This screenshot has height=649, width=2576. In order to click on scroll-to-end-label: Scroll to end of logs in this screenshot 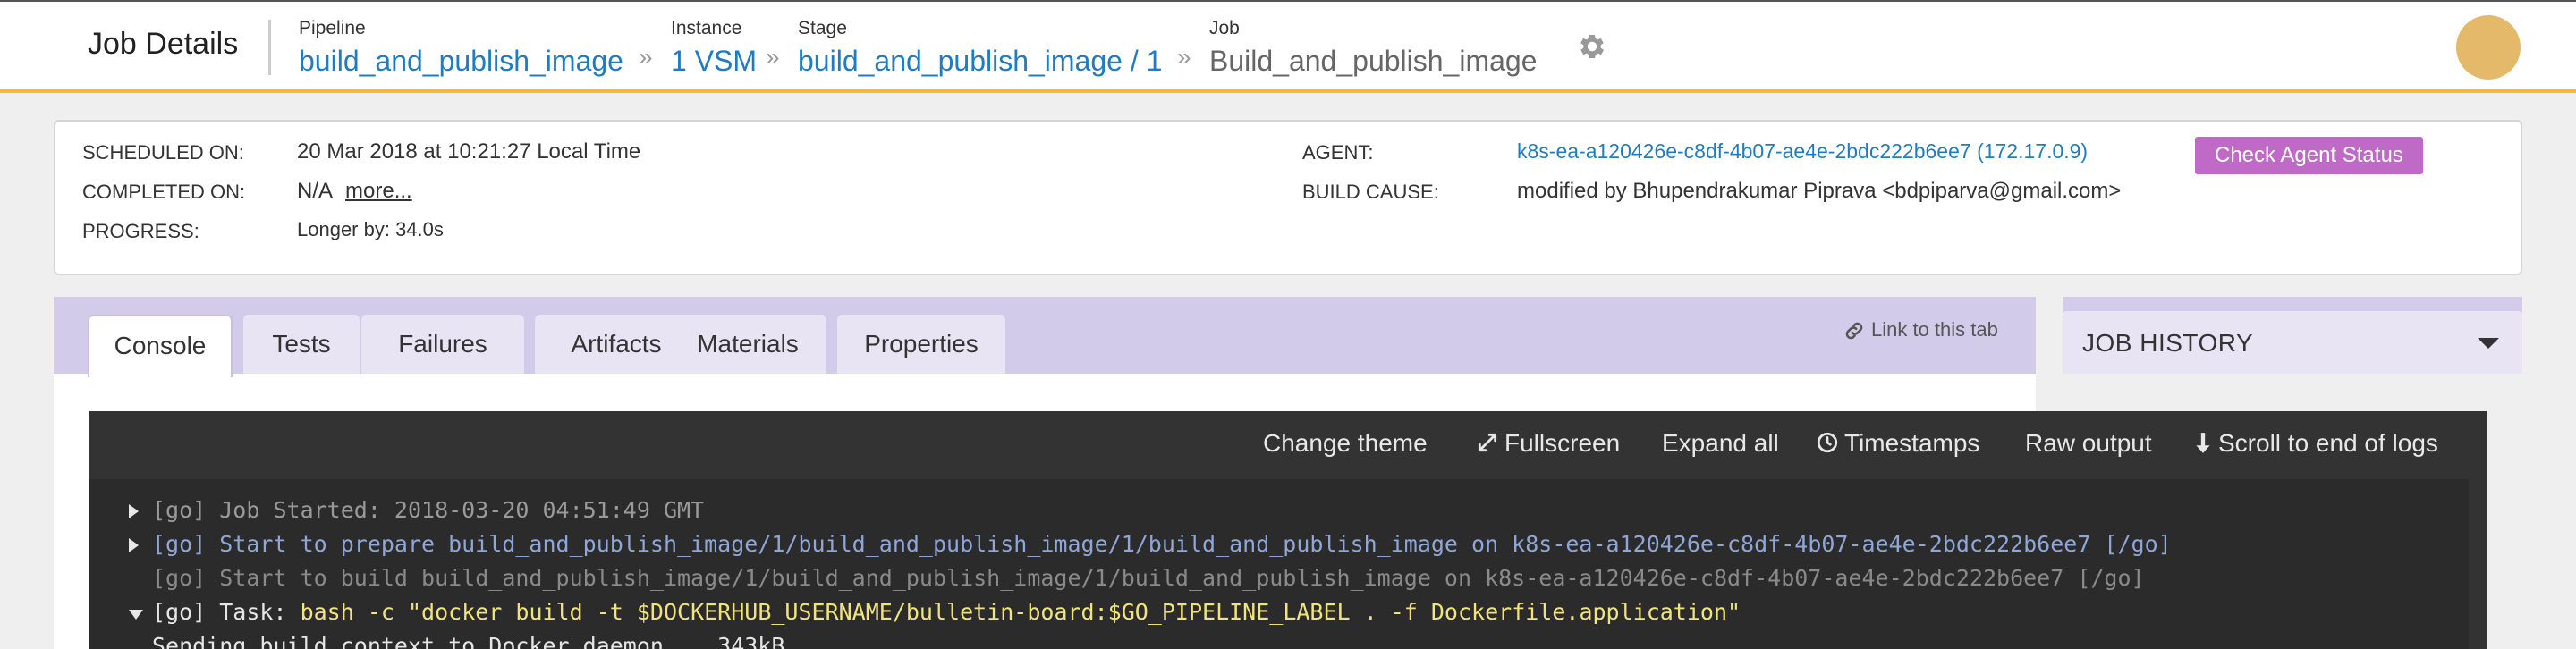, I will do `click(2328, 443)`.